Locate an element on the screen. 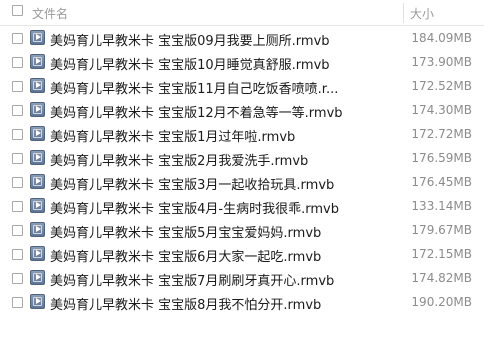  file-row: 美妈育儿早教米卡 宝宝版4月-生病时我很乖.rmvb 133.14MB is located at coordinates (242, 206).